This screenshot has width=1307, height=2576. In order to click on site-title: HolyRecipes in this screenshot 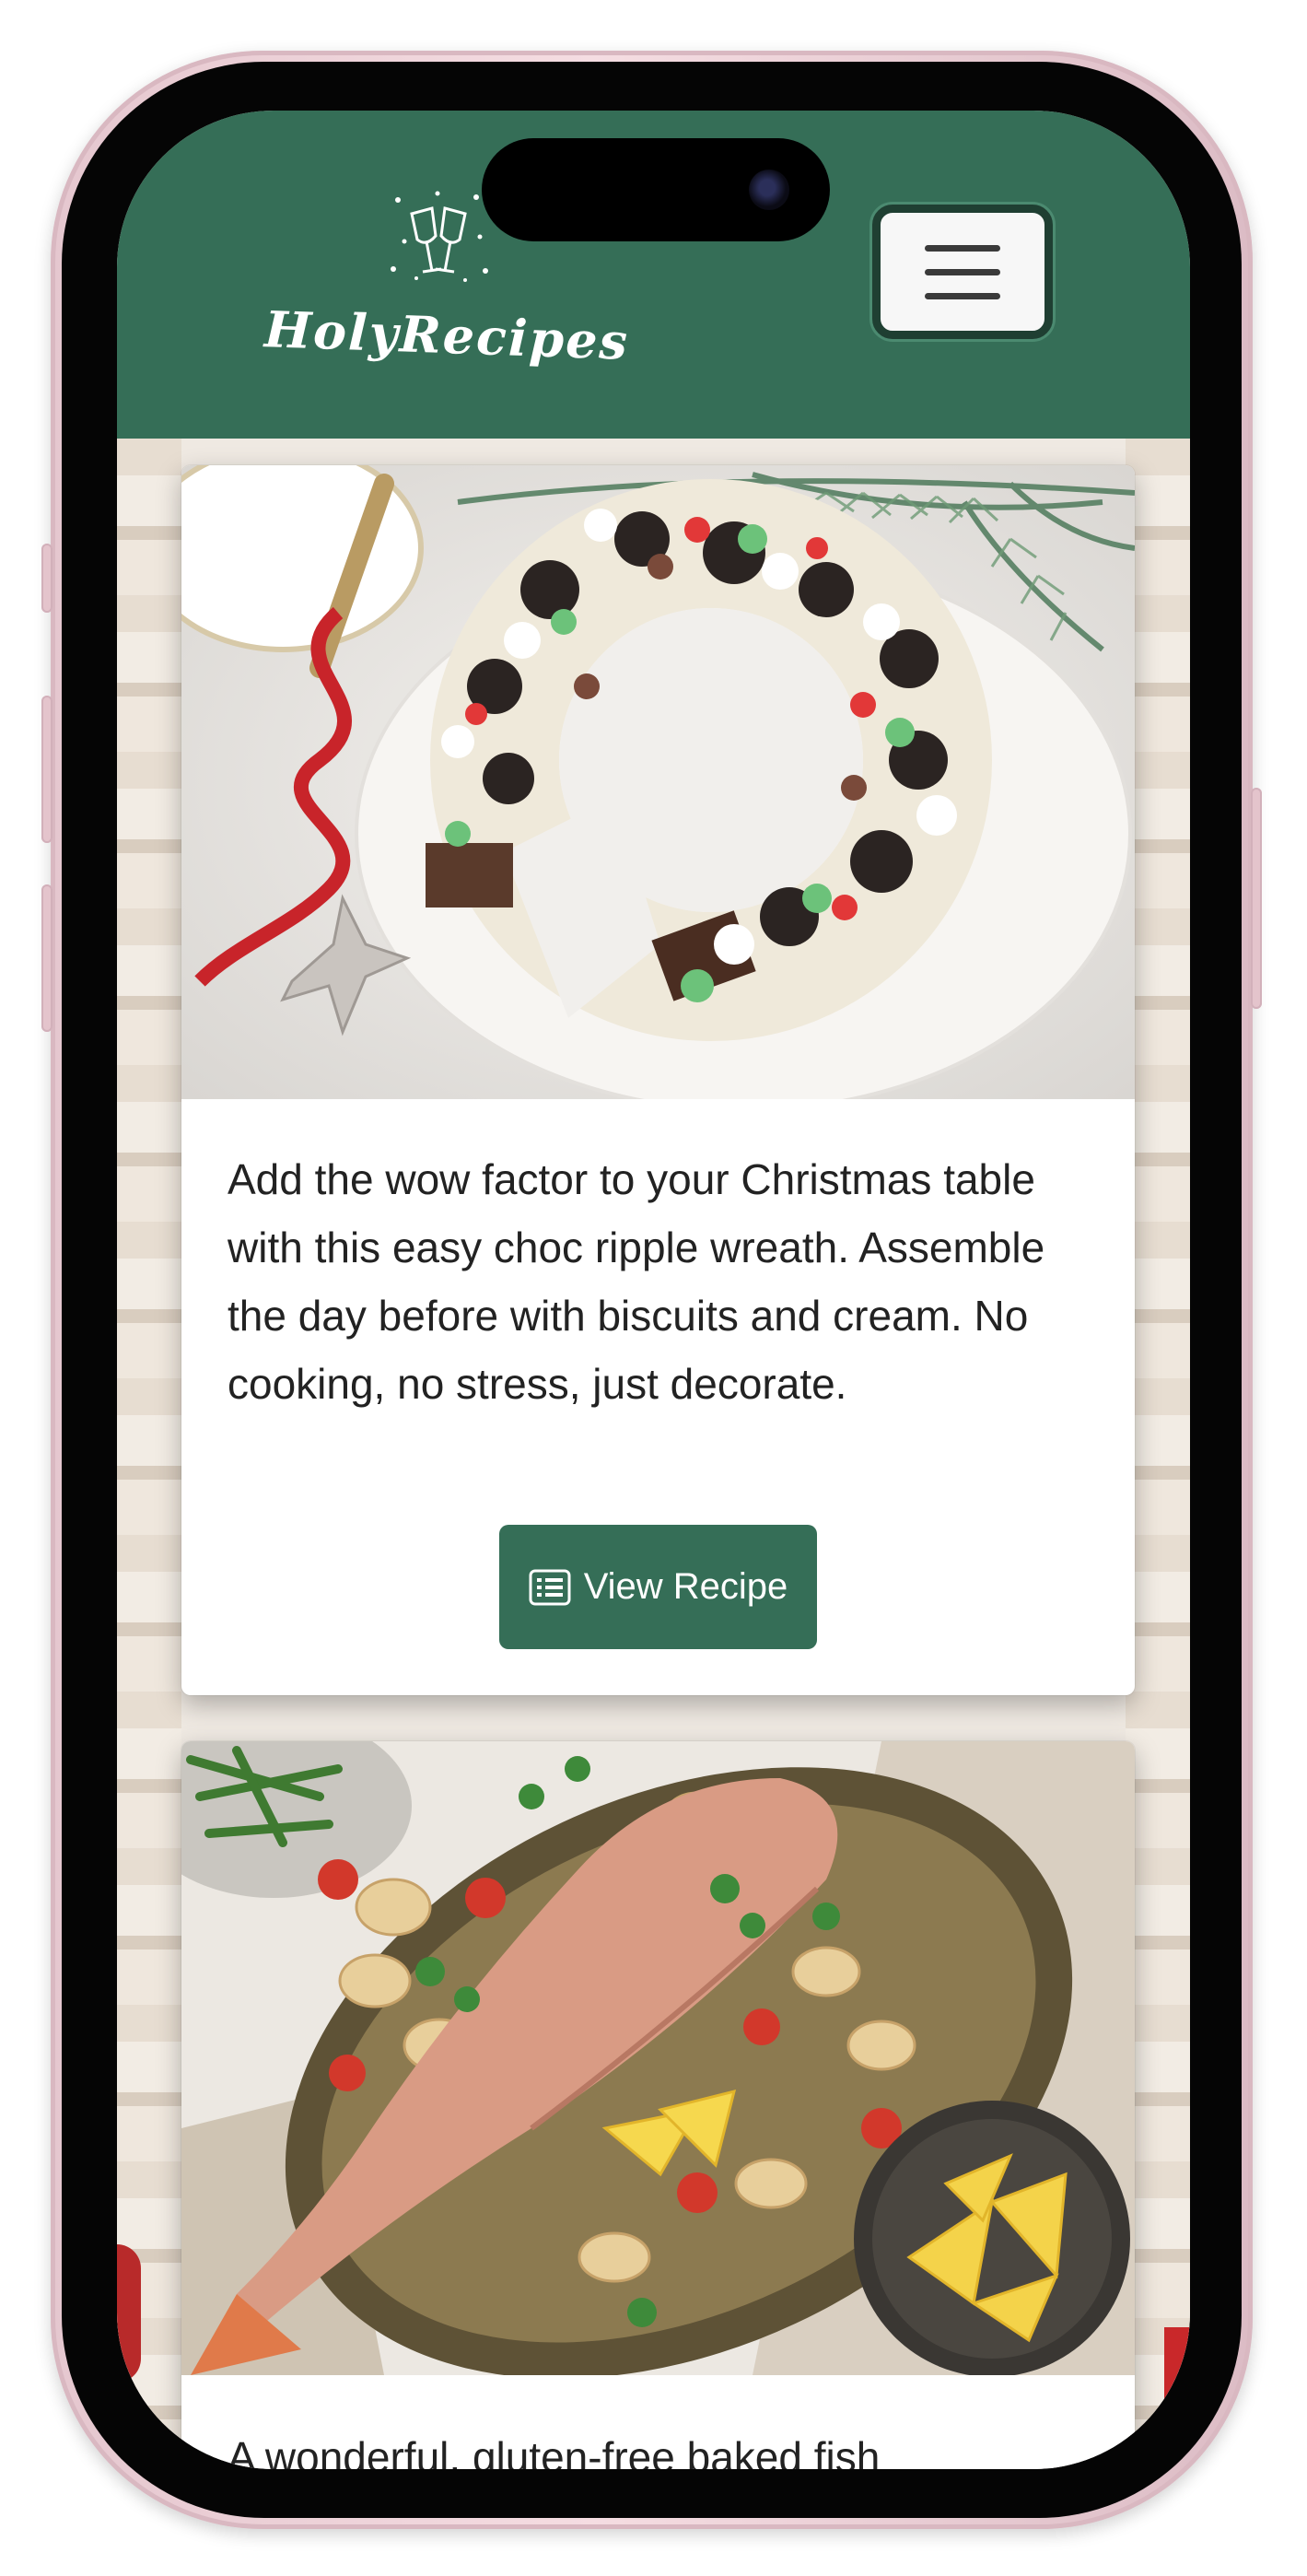, I will do `click(447, 335)`.